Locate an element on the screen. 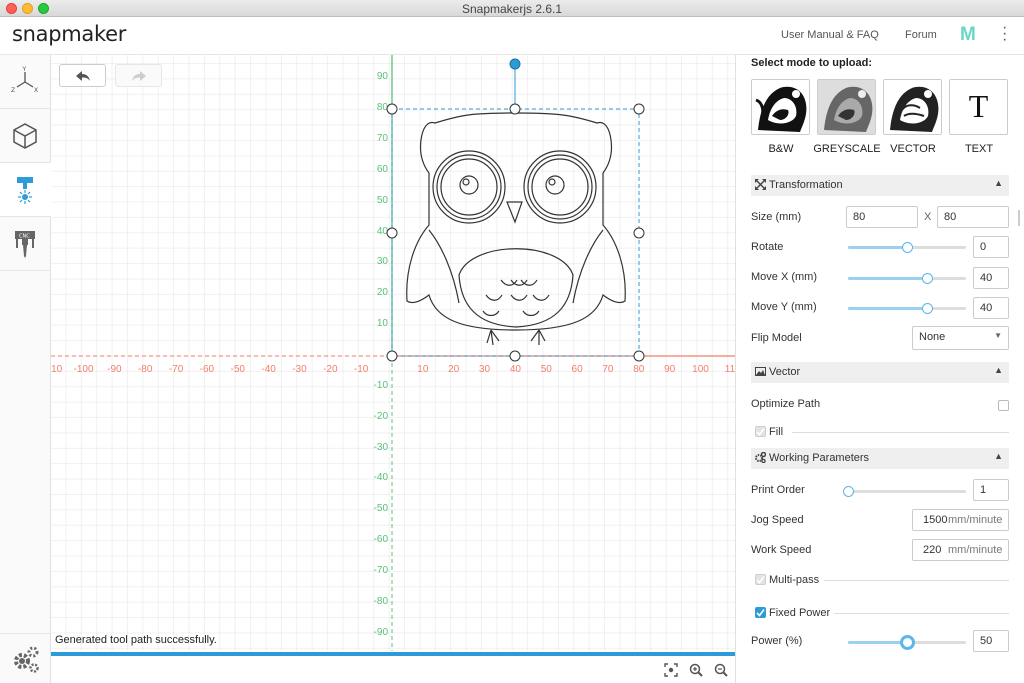 Image resolution: width=1024 pixels, height=683 pixels. zoom-out-icon is located at coordinates (721, 670).